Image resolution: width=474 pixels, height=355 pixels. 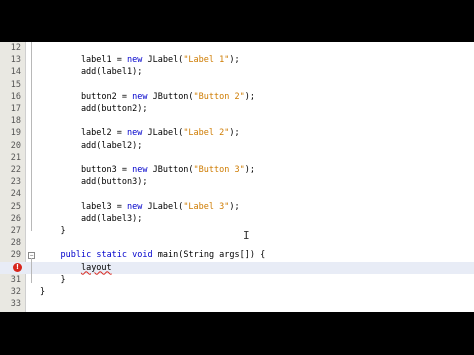 What do you see at coordinates (96, 267) in the screenshot?
I see `error-token: layout` at bounding box center [96, 267].